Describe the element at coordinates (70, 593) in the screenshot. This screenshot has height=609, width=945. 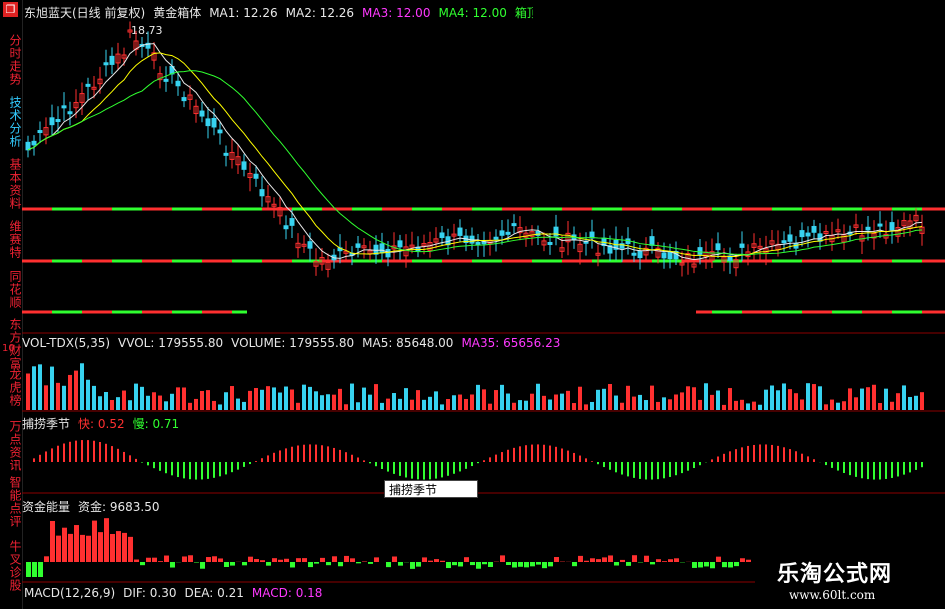
I see `macd-title: MACD(12,26,9)` at that location.